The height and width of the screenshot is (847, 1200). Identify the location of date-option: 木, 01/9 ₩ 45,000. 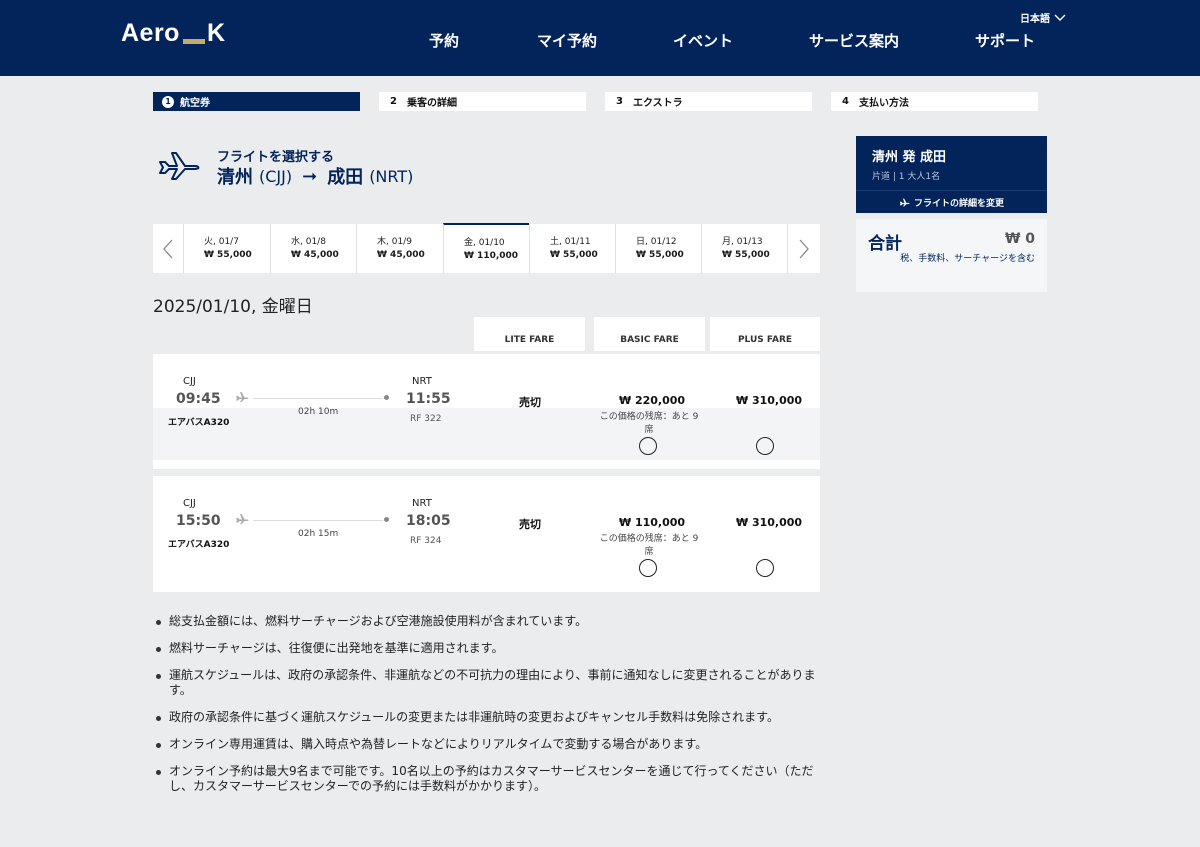
(399, 248).